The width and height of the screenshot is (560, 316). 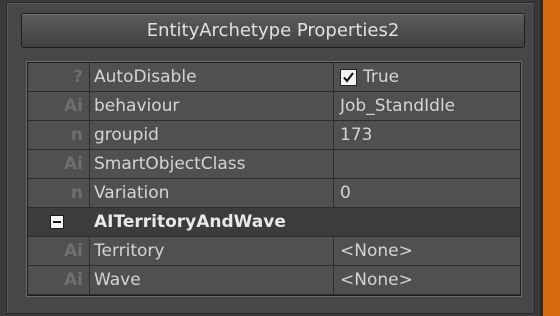 I want to click on section-label: AITerritoryAndWave, so click(x=190, y=222).